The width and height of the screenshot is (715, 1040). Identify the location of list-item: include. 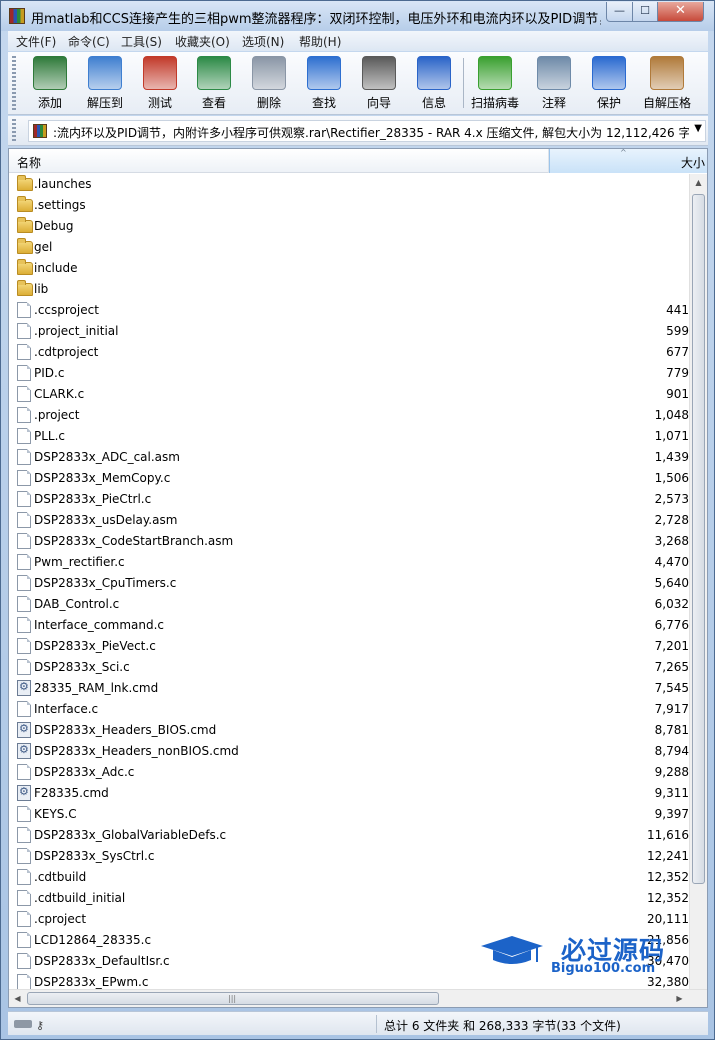
(349, 268).